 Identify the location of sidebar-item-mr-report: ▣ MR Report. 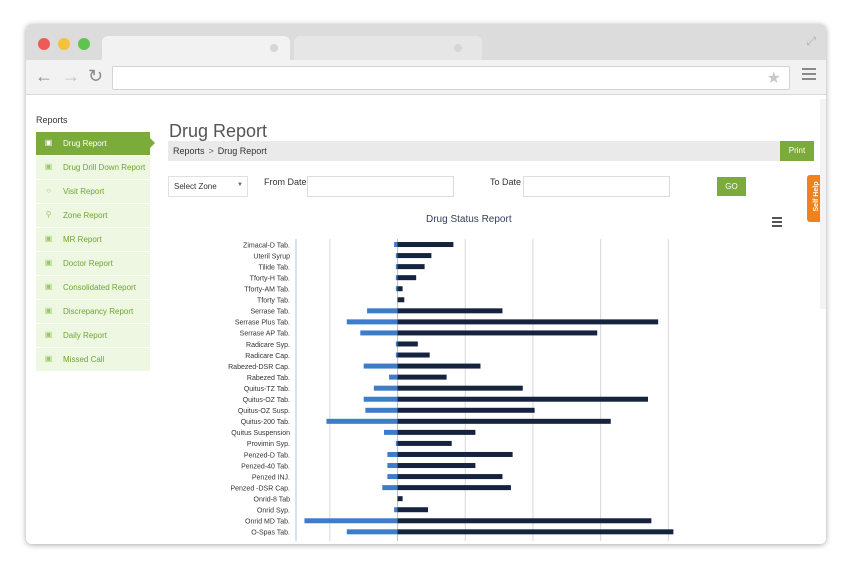
(93, 240).